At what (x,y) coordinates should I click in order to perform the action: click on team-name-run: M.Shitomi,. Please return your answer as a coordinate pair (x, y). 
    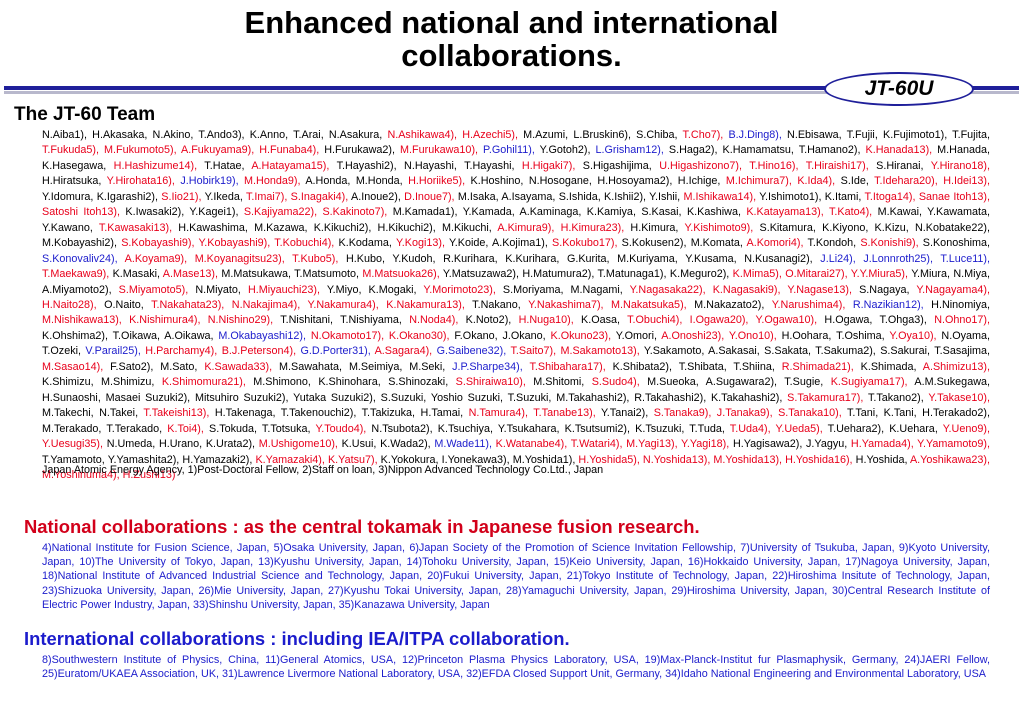
    Looking at the image, I should click on (558, 382).